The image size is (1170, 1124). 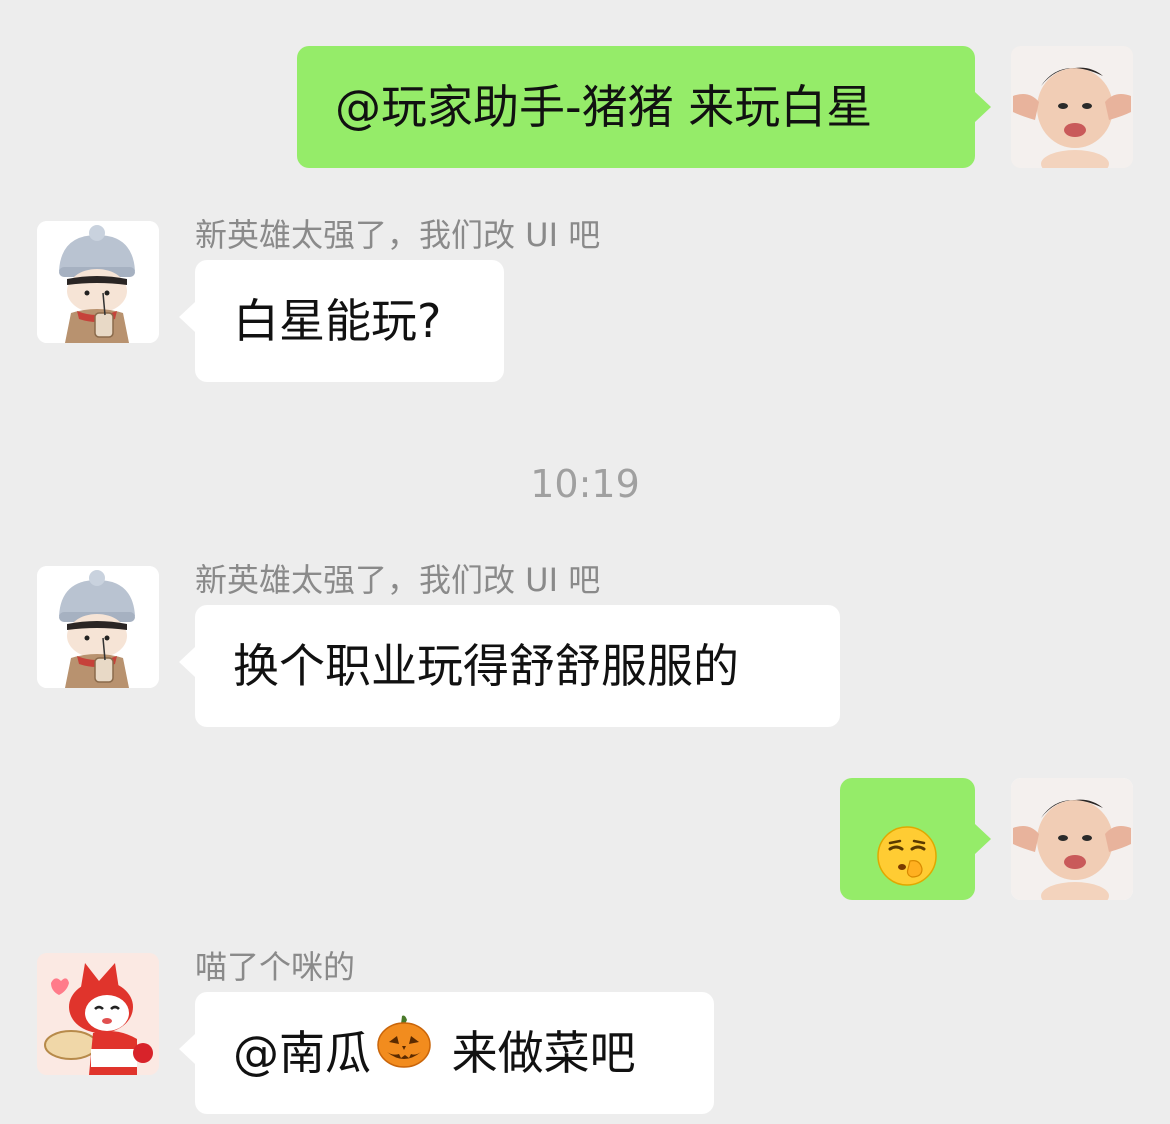 I want to click on message-bubble: 换个职业玩得舒舒服服的, so click(x=517, y=666).